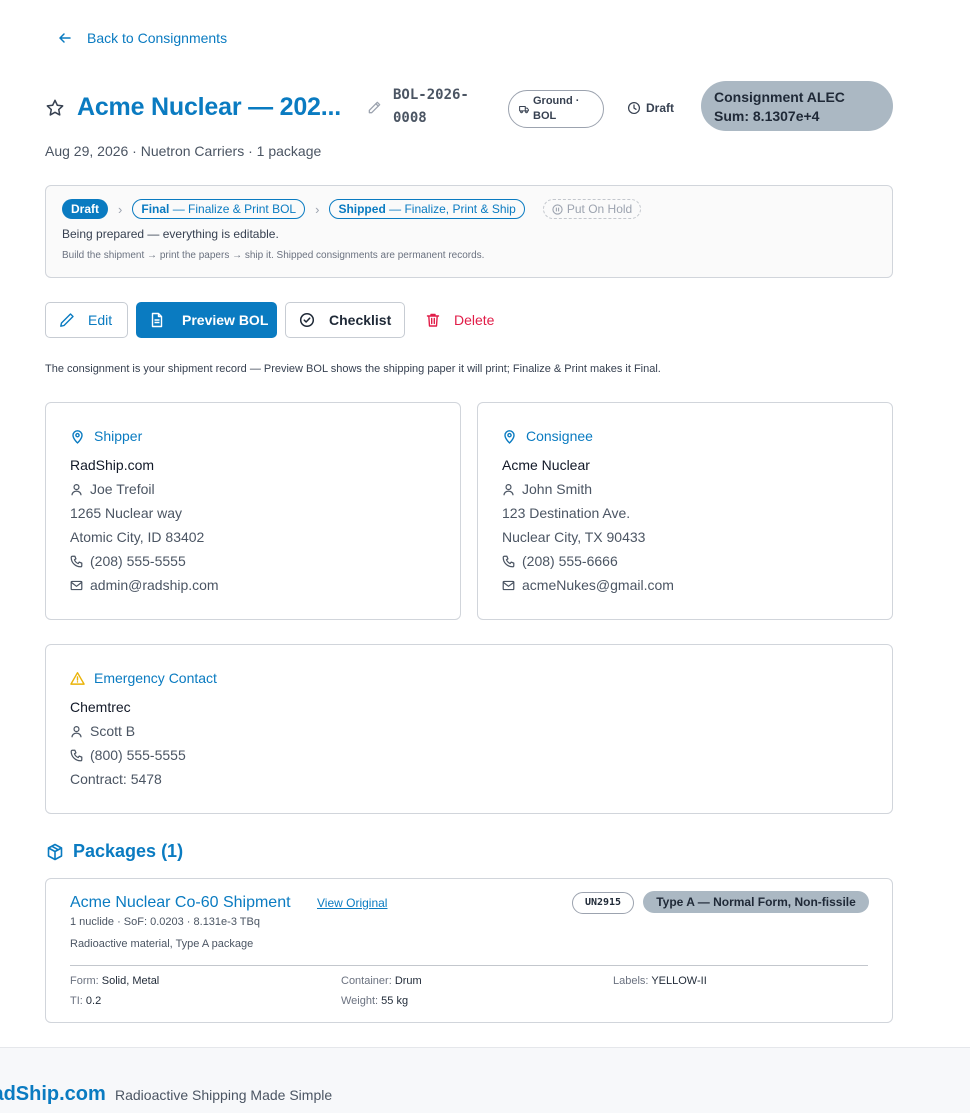 The image size is (970, 1113). I want to click on pencil-icon, so click(67, 320).